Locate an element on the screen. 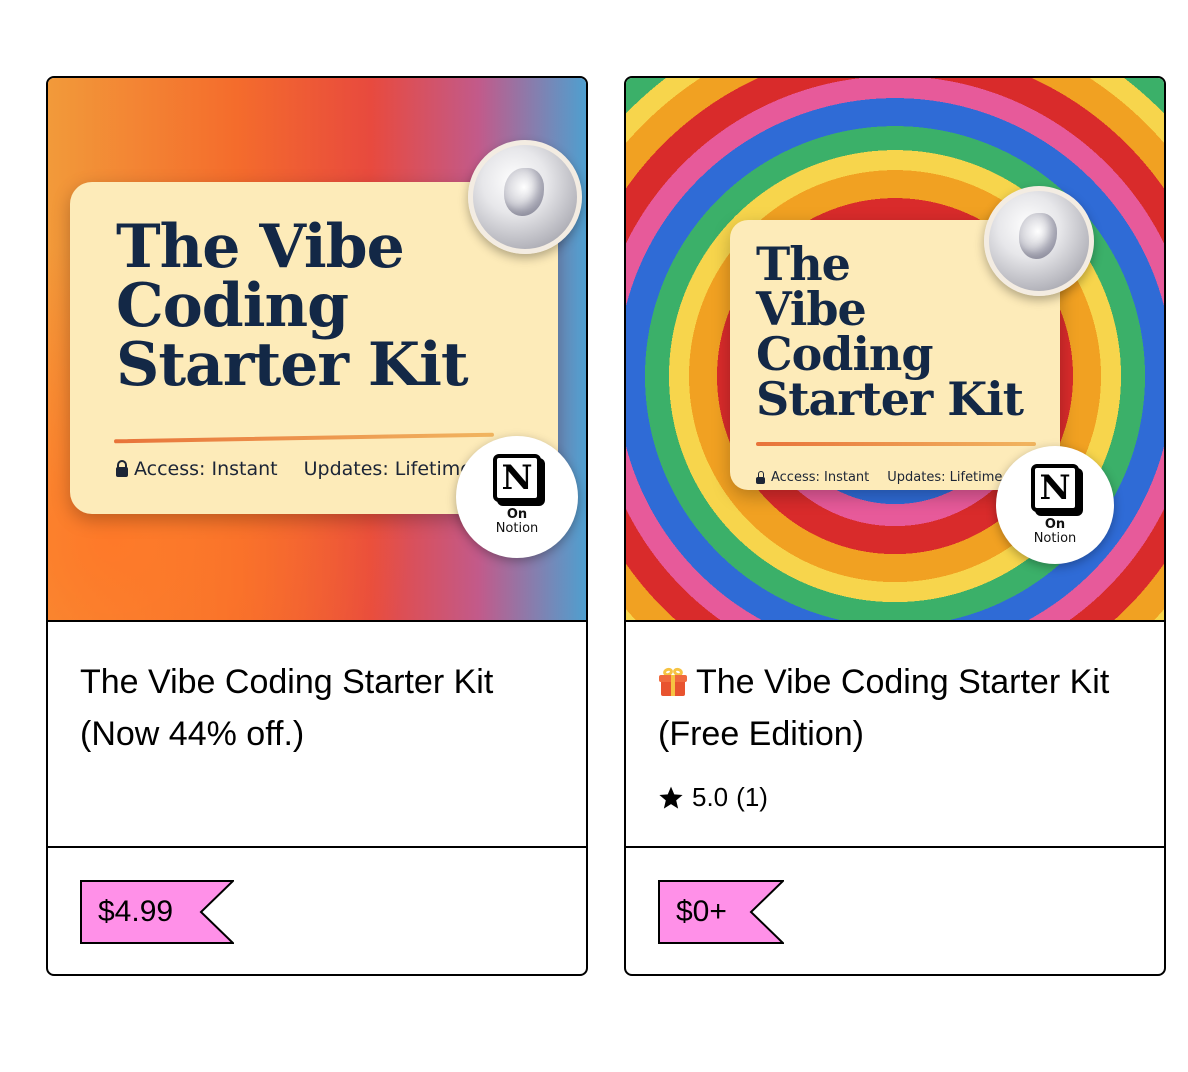  price: $4.99 is located at coordinates (136, 911).